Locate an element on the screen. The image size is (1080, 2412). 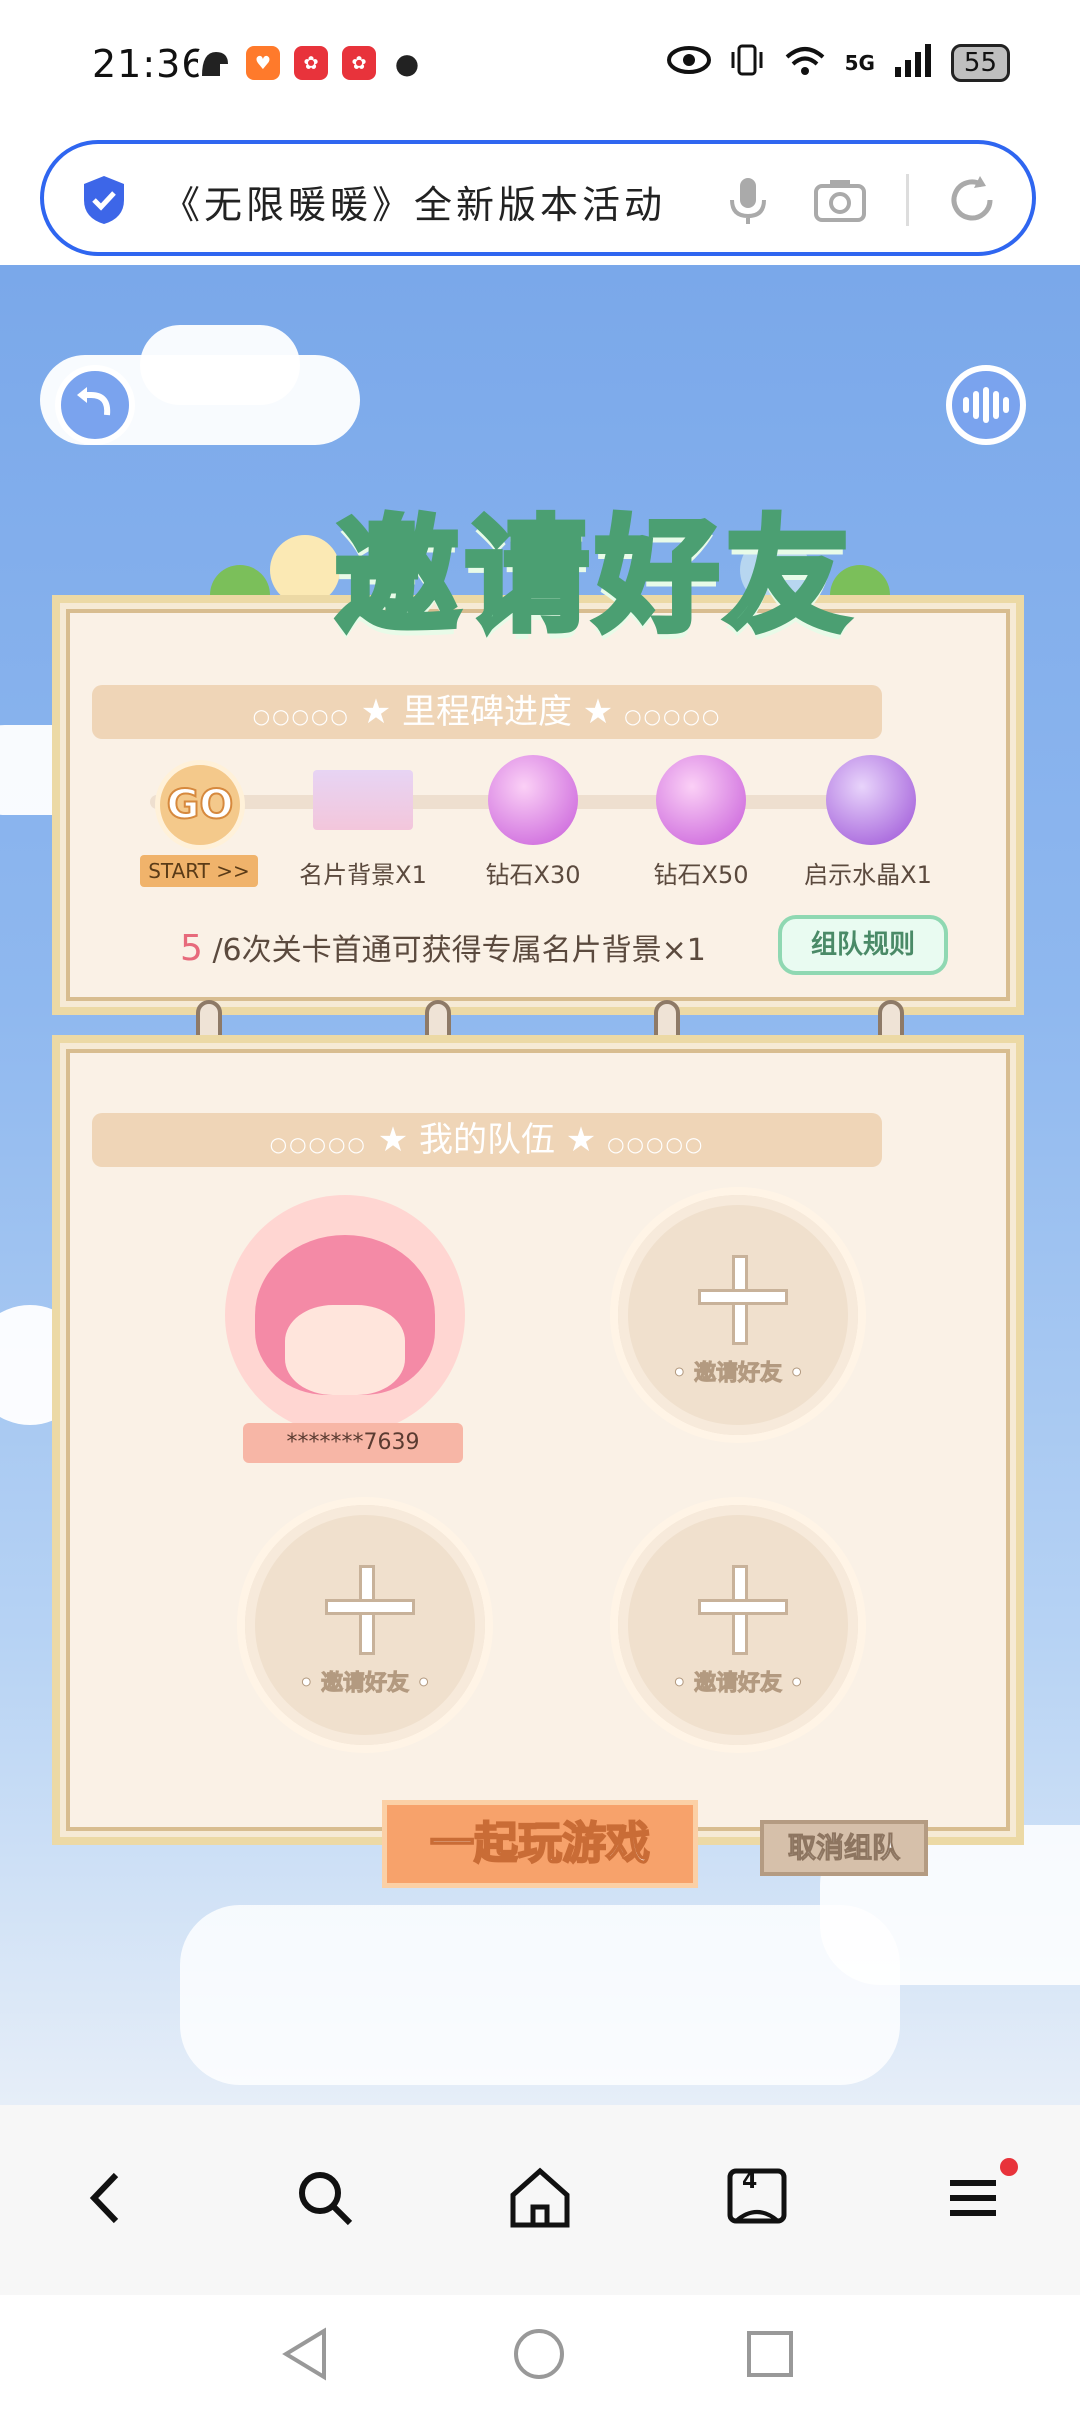
shield-icon is located at coordinates (104, 200).